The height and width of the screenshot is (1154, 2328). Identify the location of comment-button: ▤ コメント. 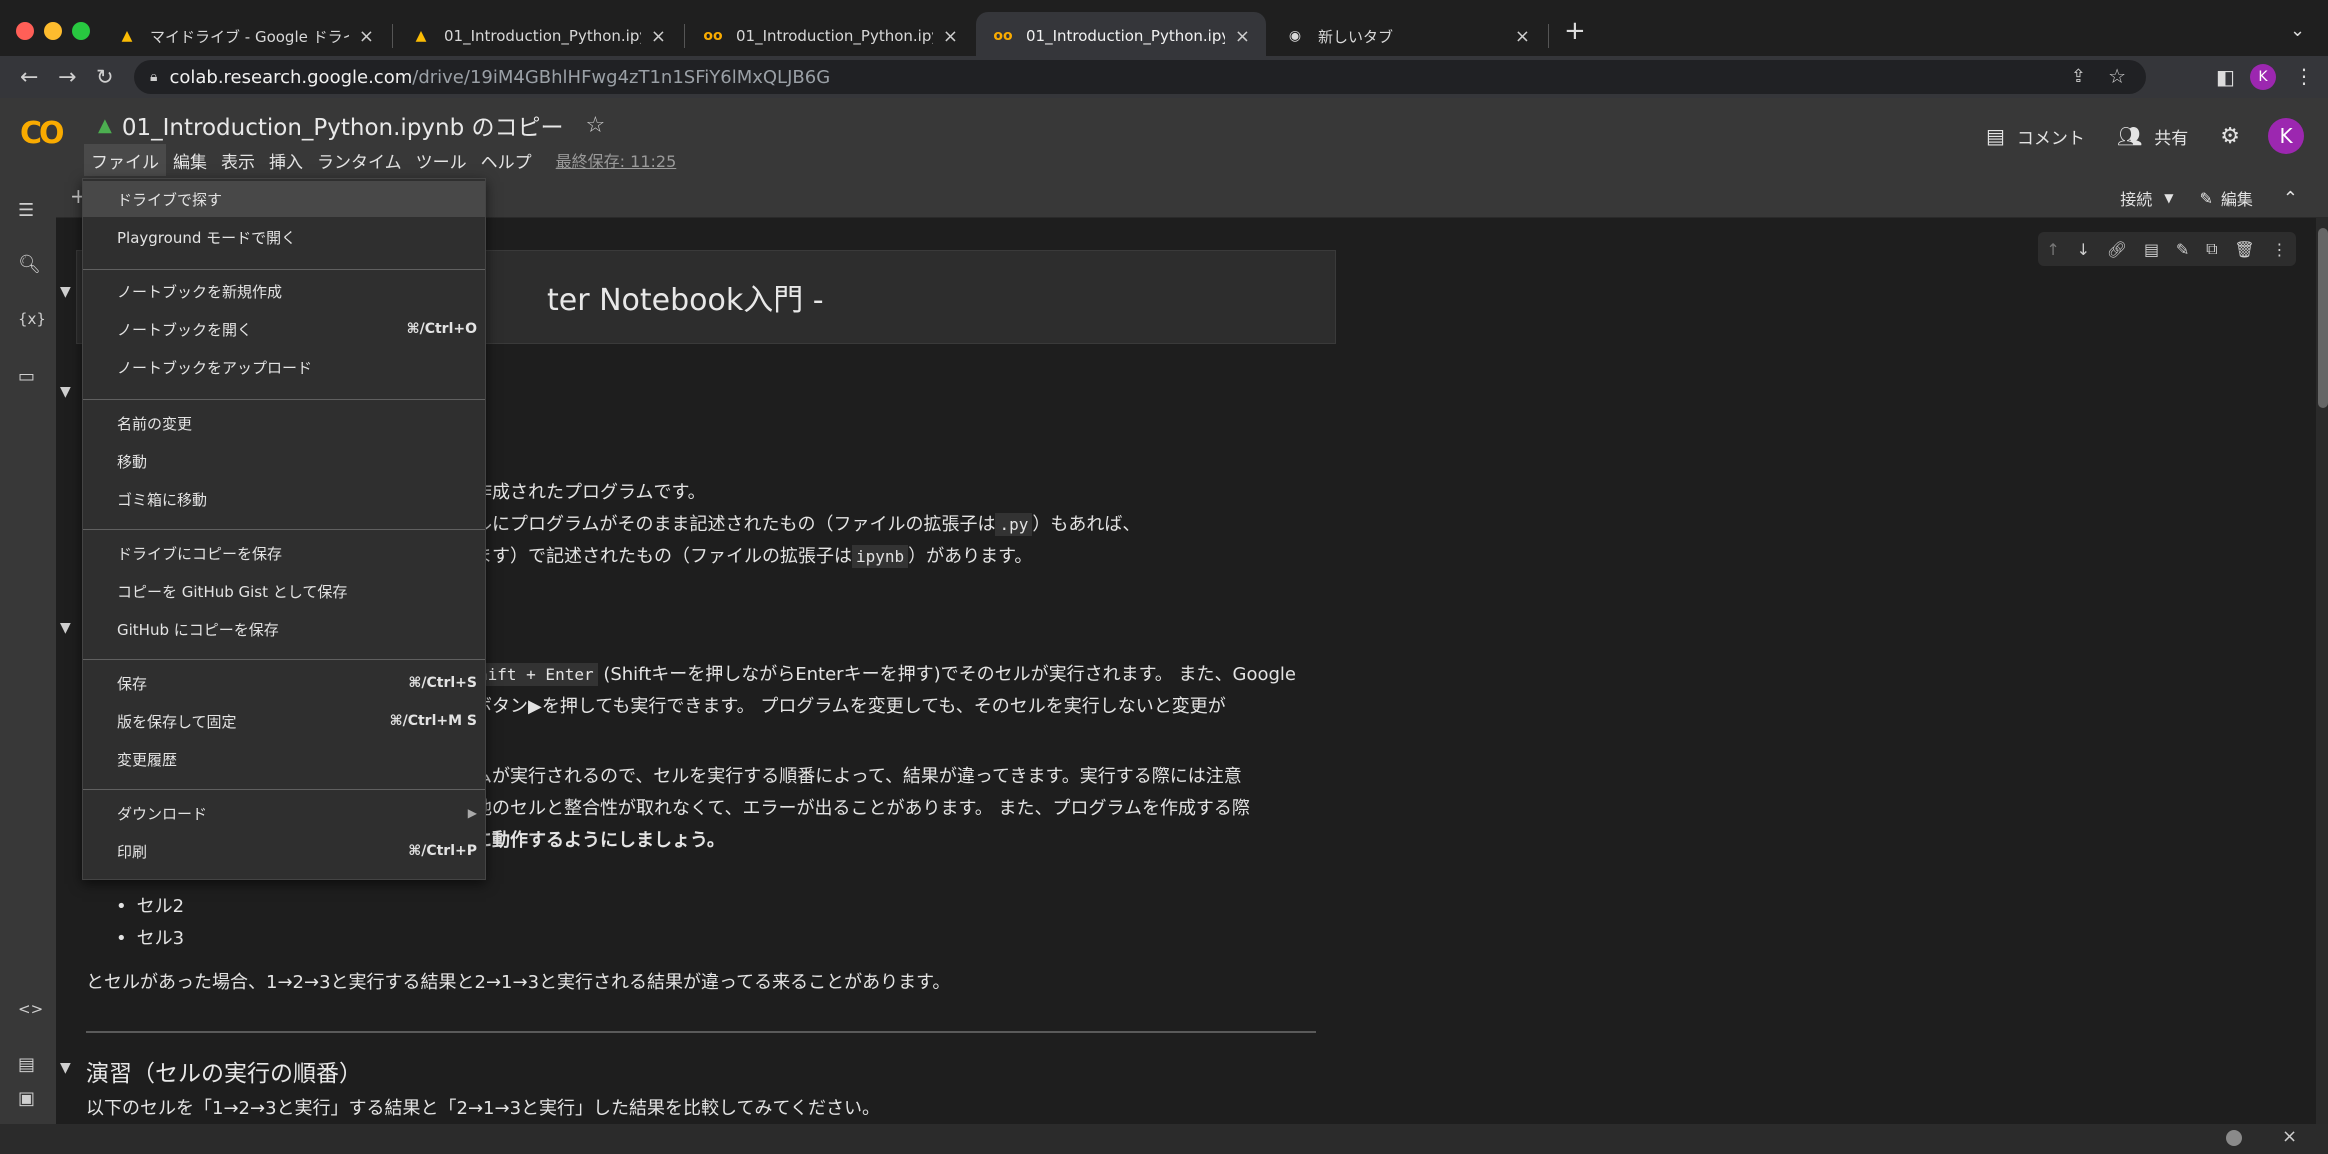
(2035, 136).